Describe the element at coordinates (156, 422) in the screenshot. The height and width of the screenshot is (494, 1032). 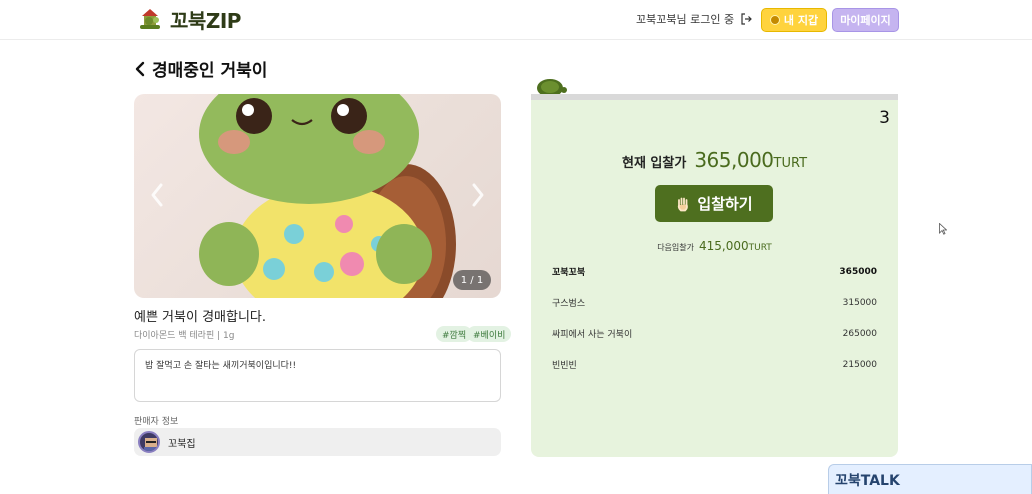
I see `seller-label: 판매자 정보` at that location.